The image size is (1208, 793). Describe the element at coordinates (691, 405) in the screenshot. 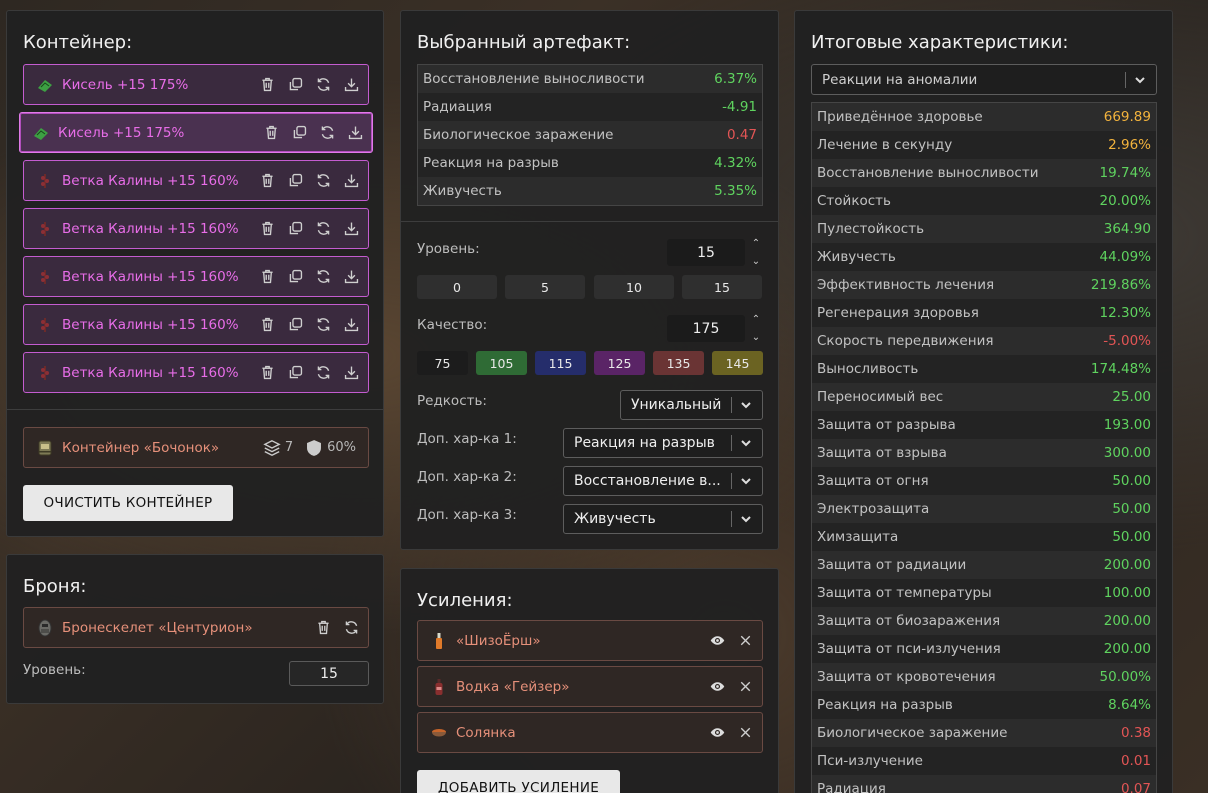

I see `rarity-select: Уникальный` at that location.